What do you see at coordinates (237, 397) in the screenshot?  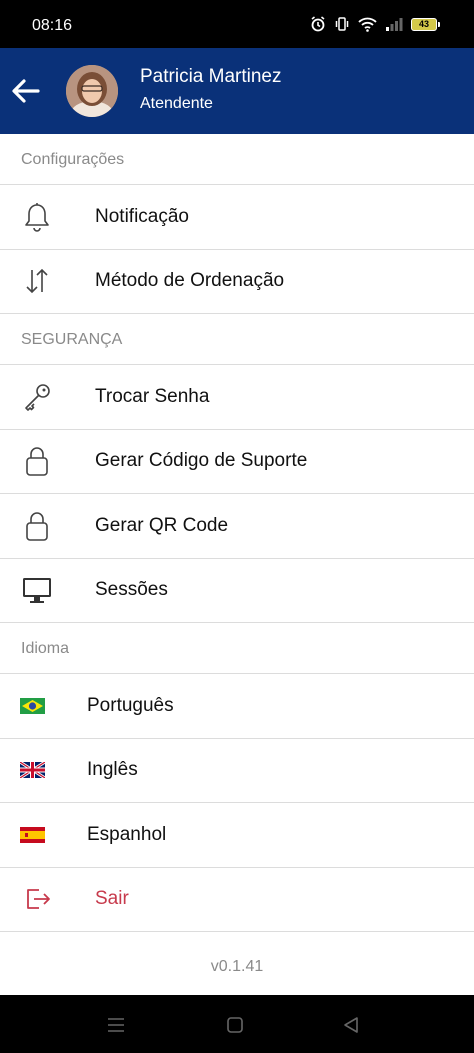 I see `change-password-item: Trocar Senha` at bounding box center [237, 397].